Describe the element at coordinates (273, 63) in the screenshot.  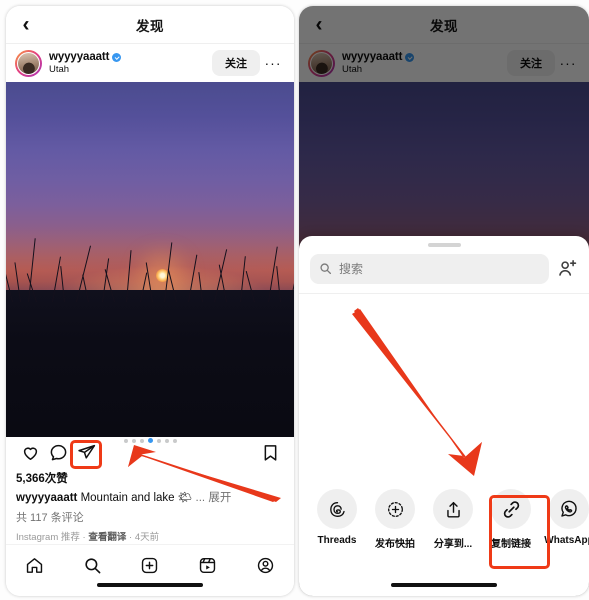
I see `post-more-options-icon: ···` at that location.